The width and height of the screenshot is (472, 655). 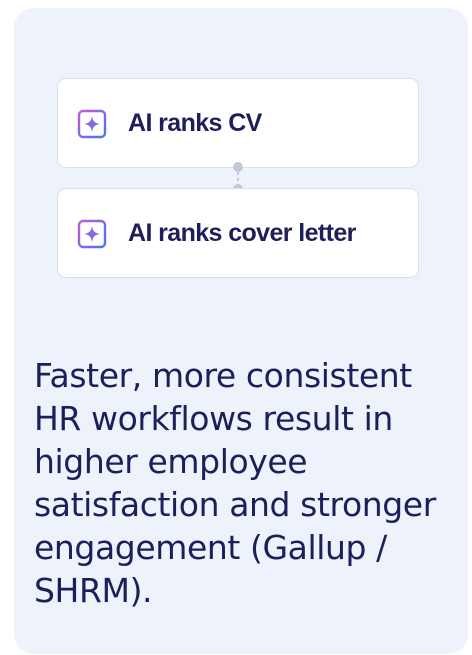 I want to click on step-label: AI ranks CV, so click(x=195, y=122).